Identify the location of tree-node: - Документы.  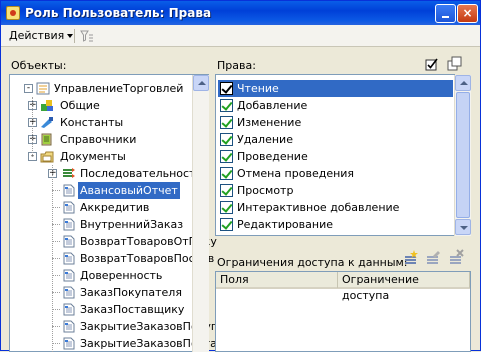
(105, 156).